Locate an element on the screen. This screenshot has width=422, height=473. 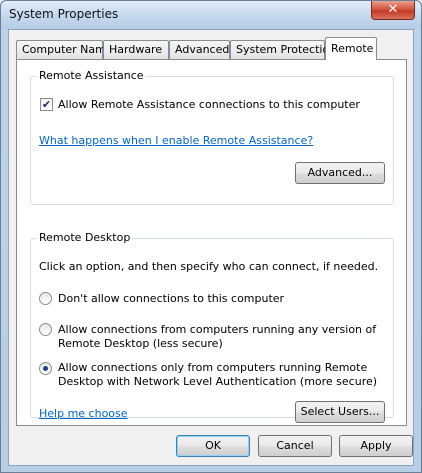
remote-assistance-legend: Remote Assistance is located at coordinates (91, 75).